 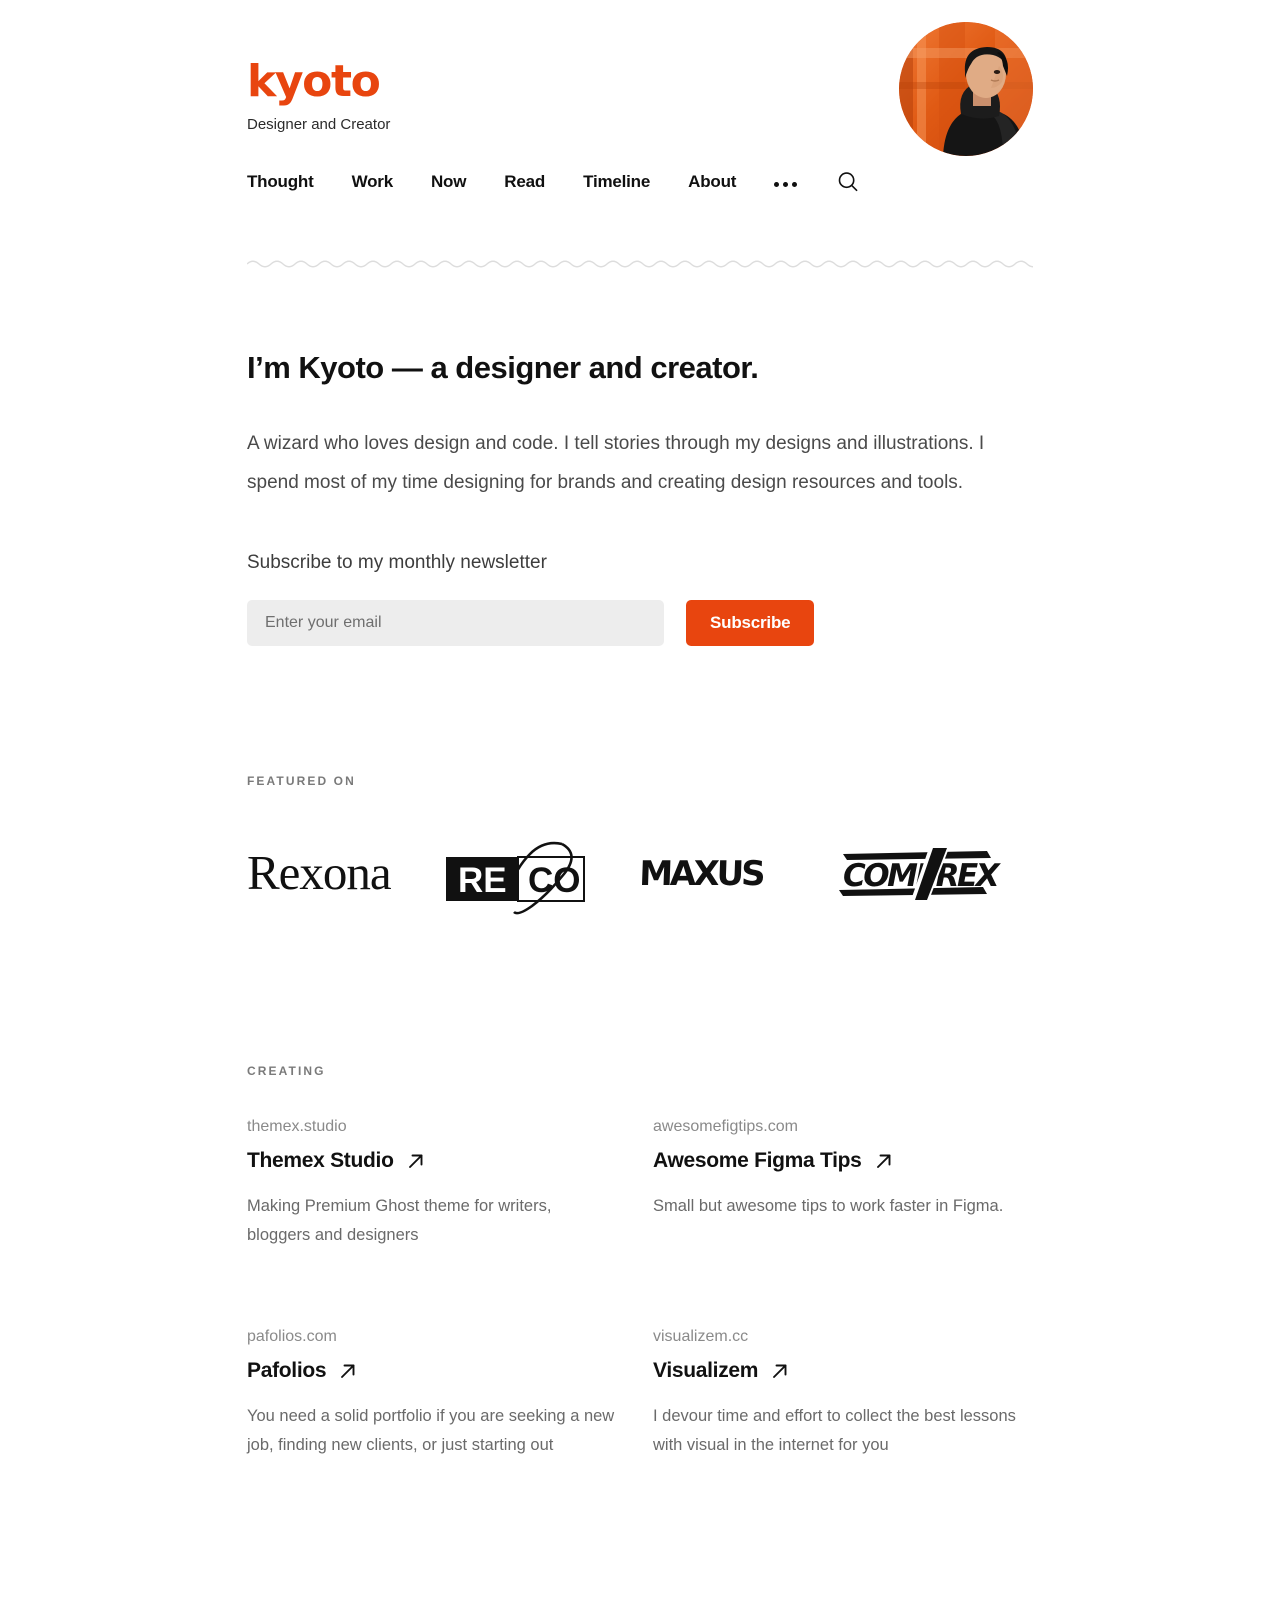 I want to click on search-icon, so click(x=848, y=182).